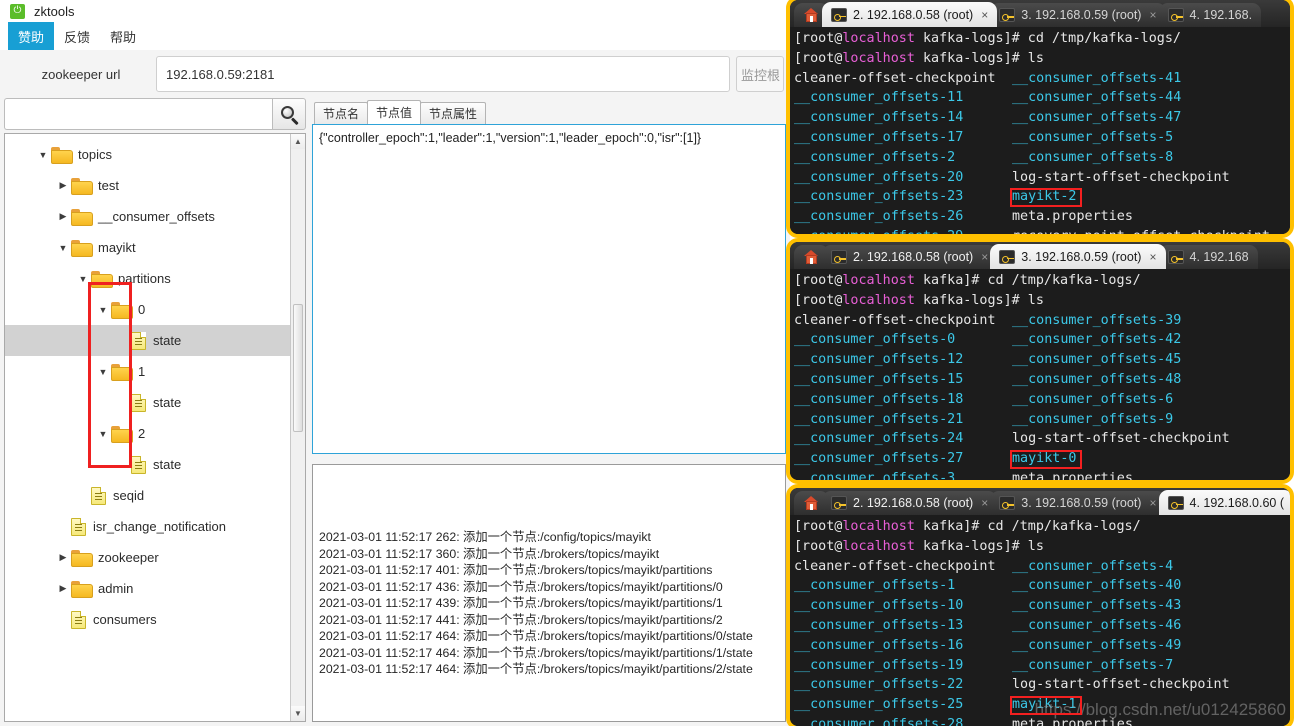 The width and height of the screenshot is (1294, 726). What do you see at coordinates (123, 36) in the screenshot?
I see `menu-item-help: 帮助` at bounding box center [123, 36].